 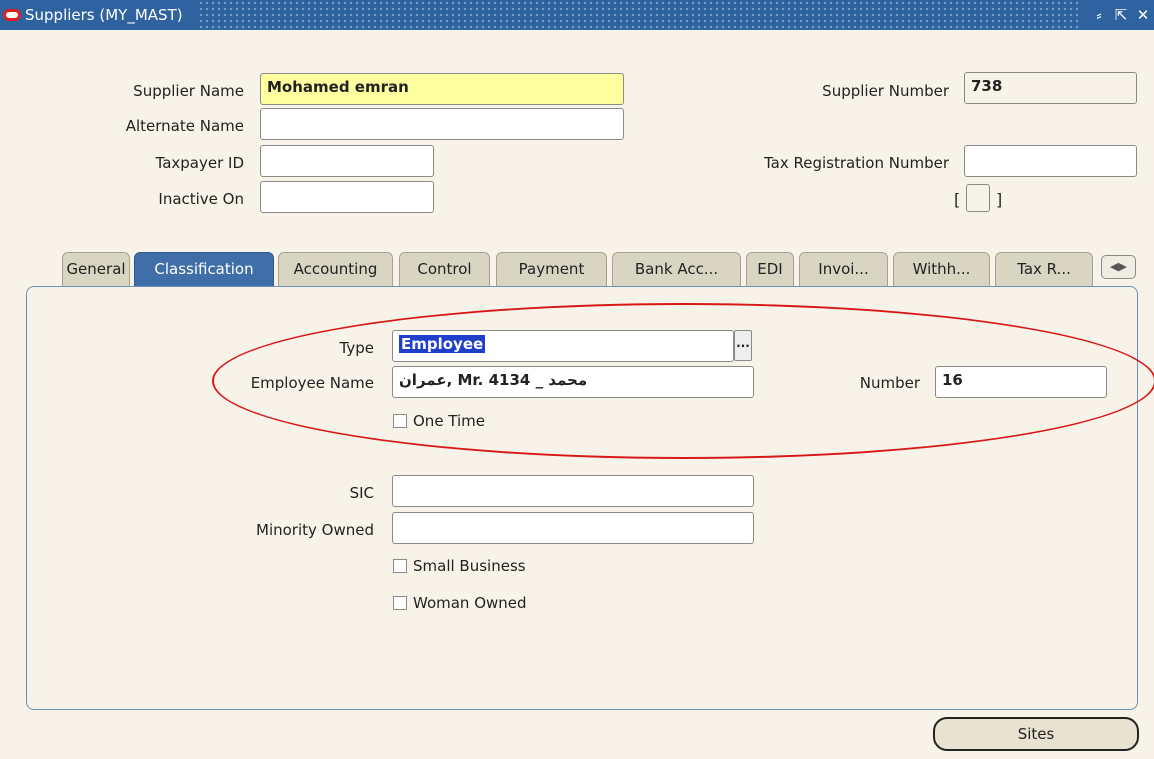 I want to click on minority-owned-label: Minority Owned, so click(x=315, y=530).